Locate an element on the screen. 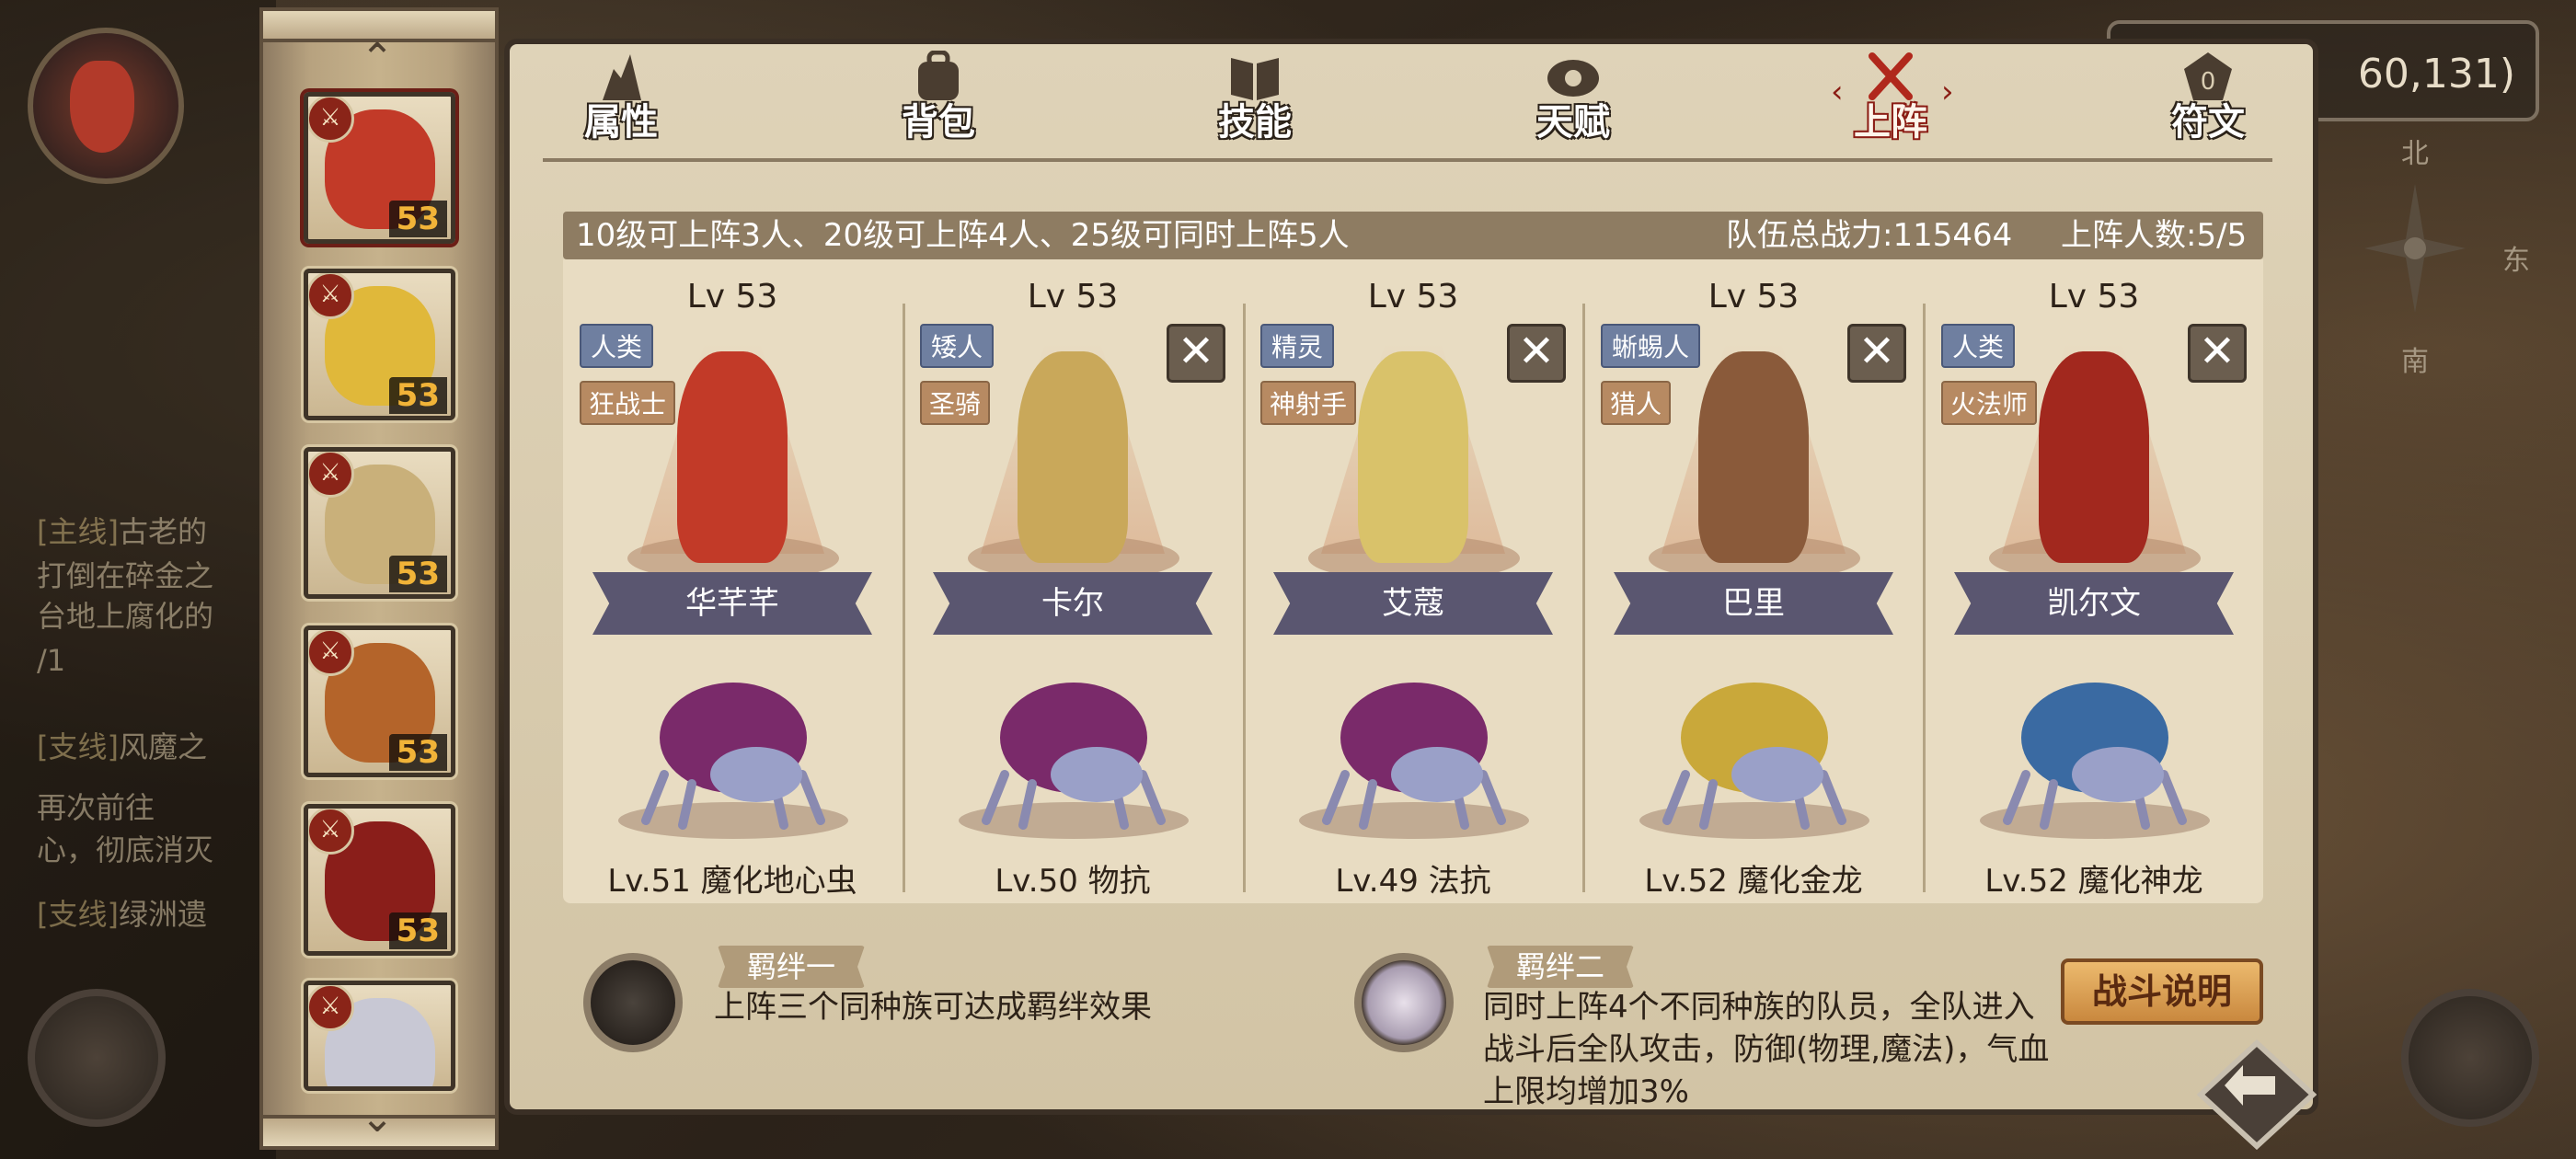 This screenshot has width=2576, height=1159. map-button is located at coordinates (97, 1058).